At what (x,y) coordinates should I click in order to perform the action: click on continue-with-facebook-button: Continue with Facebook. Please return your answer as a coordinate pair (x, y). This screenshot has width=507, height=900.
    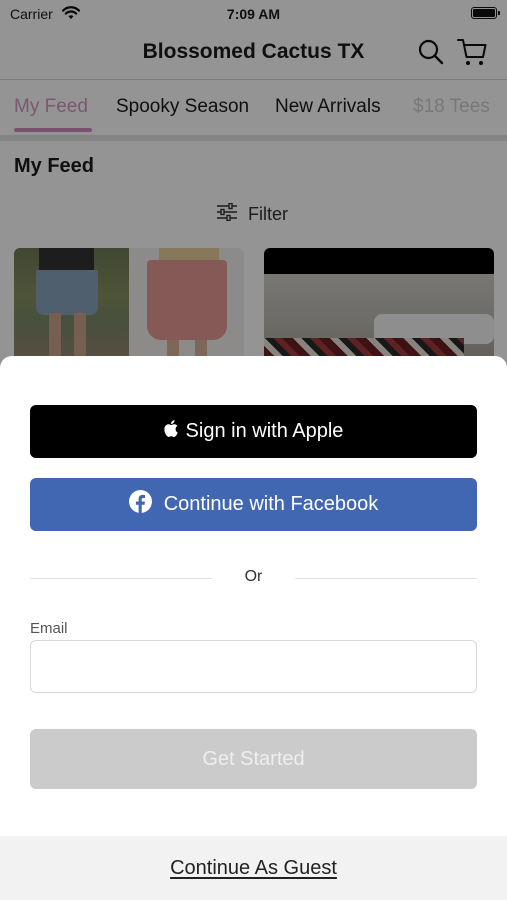
    Looking at the image, I should click on (253, 504).